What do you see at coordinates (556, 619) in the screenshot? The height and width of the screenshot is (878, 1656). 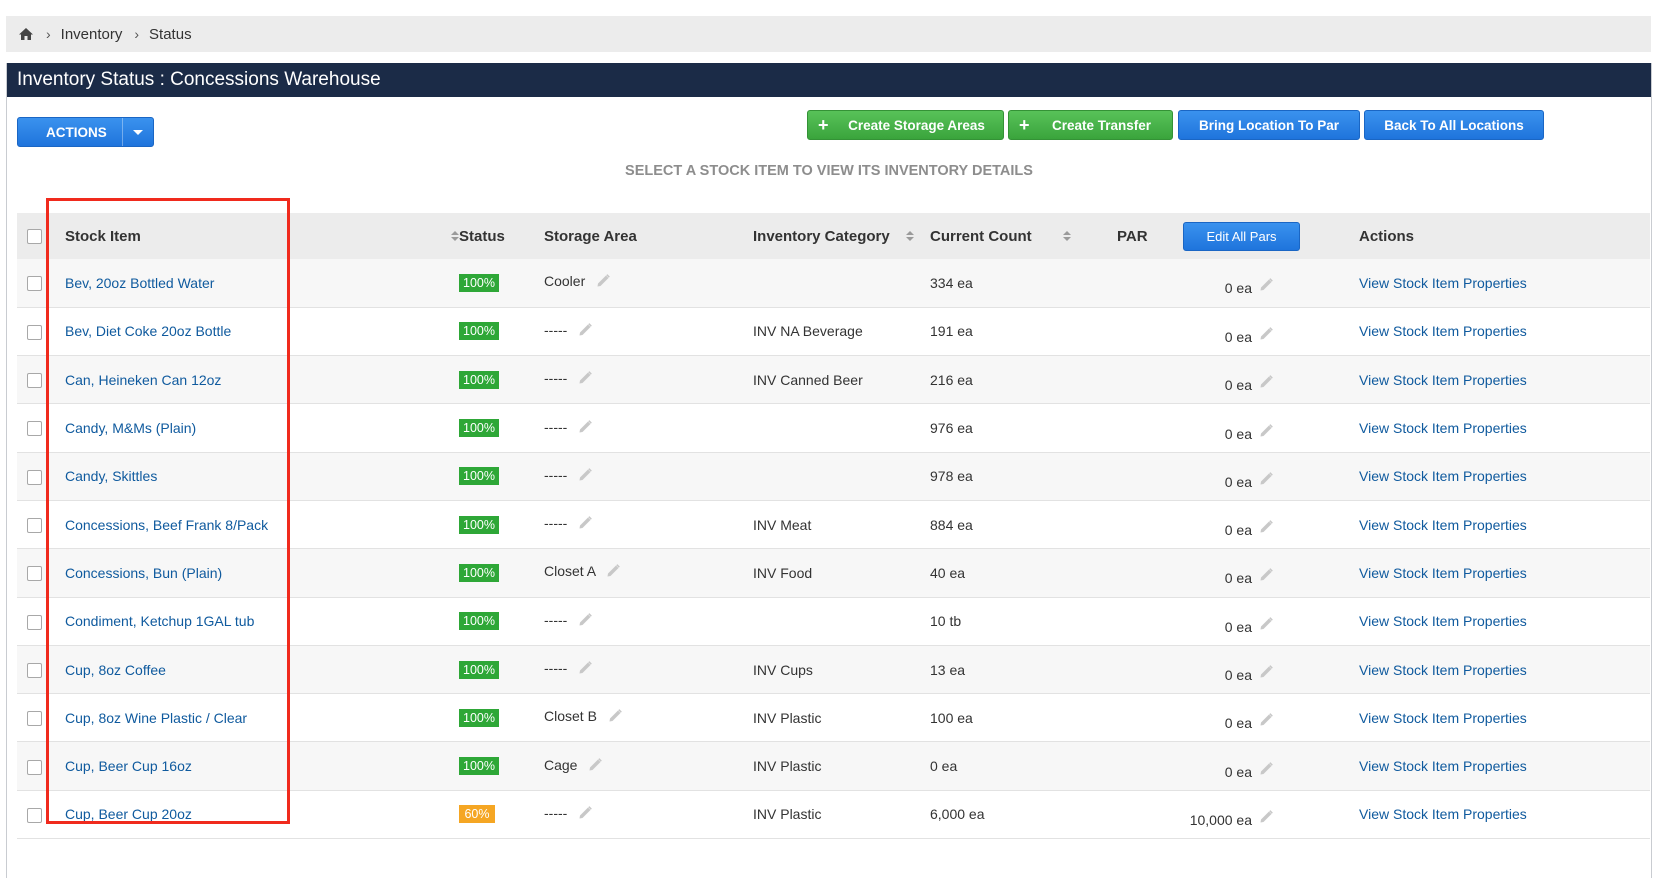 I see `storage-area-value: -----` at bounding box center [556, 619].